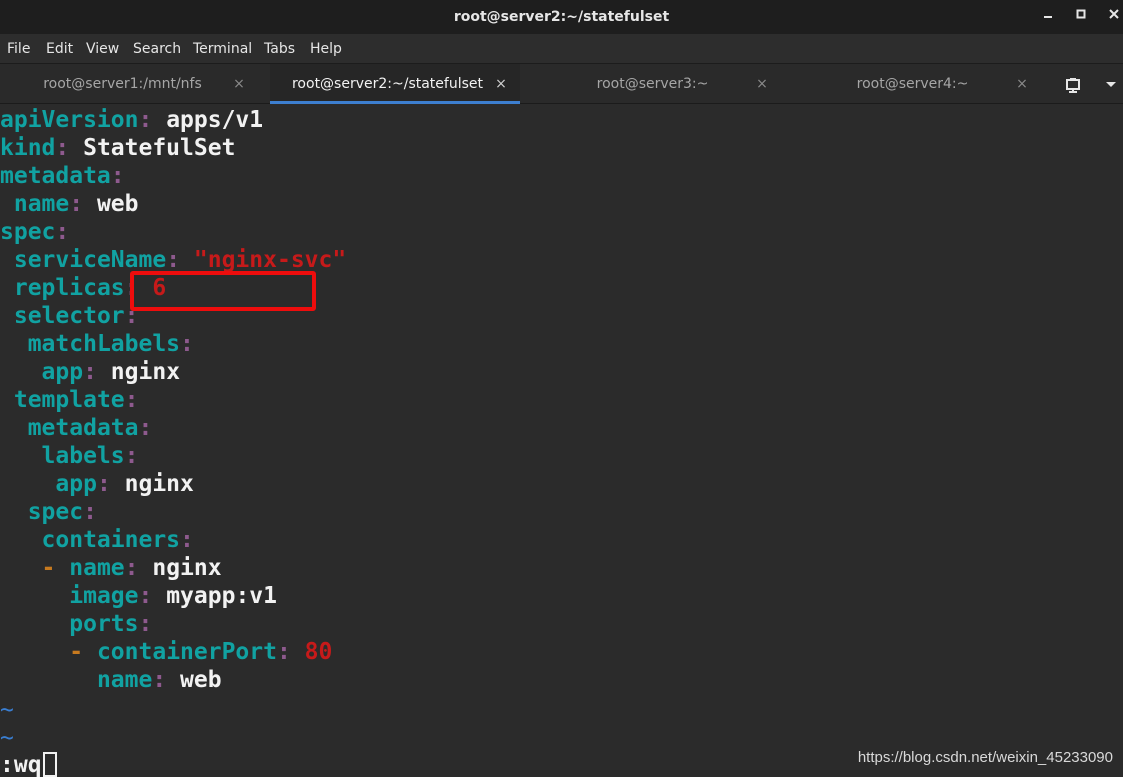 Image resolution: width=1123 pixels, height=777 pixels. I want to click on yaml-key: labels, so click(83, 456).